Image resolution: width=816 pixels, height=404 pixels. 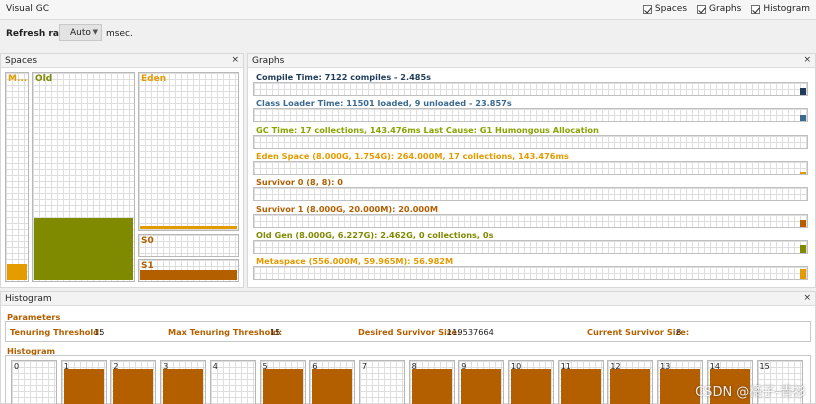 I want to click on refresh-row: Refresh rate: Auto ▼ msec., so click(x=408, y=35).